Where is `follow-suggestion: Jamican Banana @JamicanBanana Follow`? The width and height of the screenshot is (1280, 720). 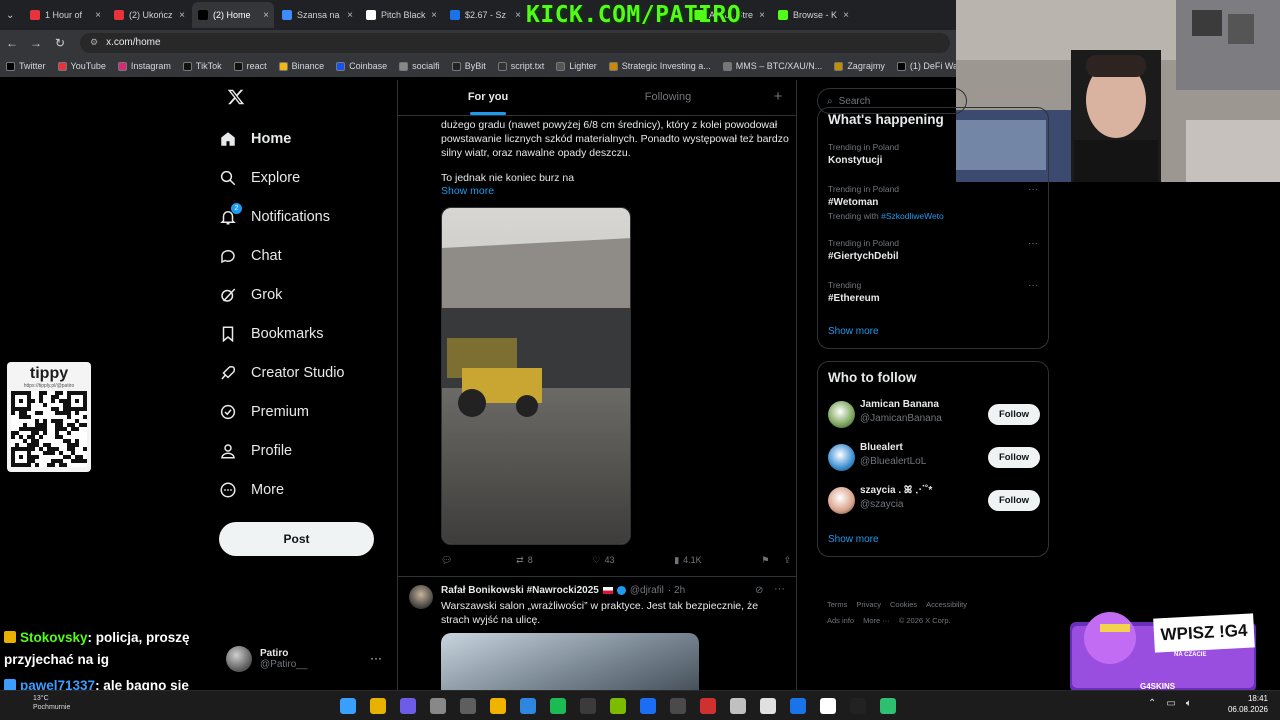
follow-suggestion: Jamican Banana @JamicanBanana Follow is located at coordinates (934, 415).